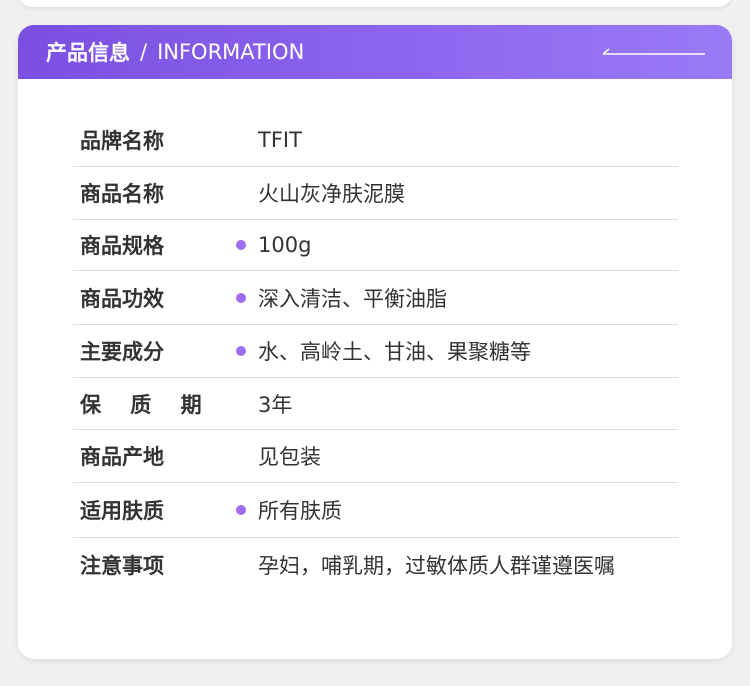  What do you see at coordinates (122, 246) in the screenshot?
I see `row-label: 商品规格` at bounding box center [122, 246].